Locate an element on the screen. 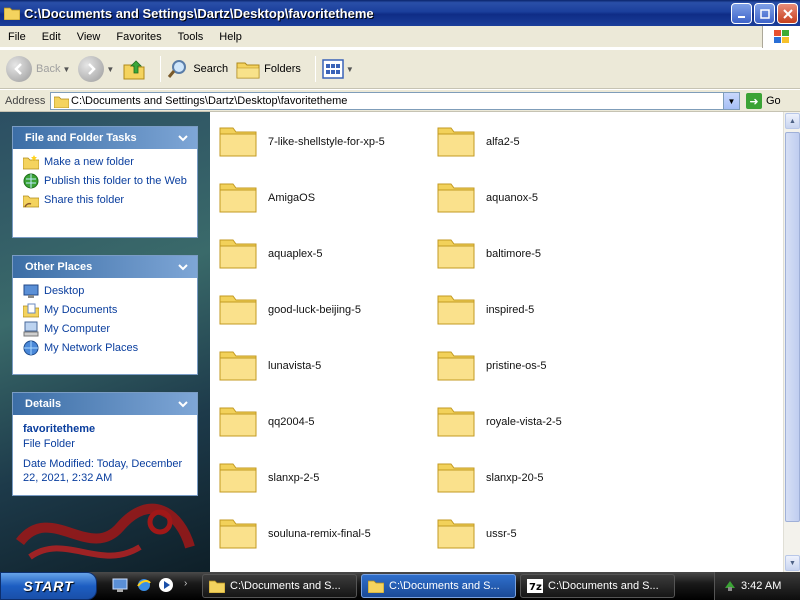 The image size is (800, 600). panel-header: File and Folder Tasks is located at coordinates (105, 138).